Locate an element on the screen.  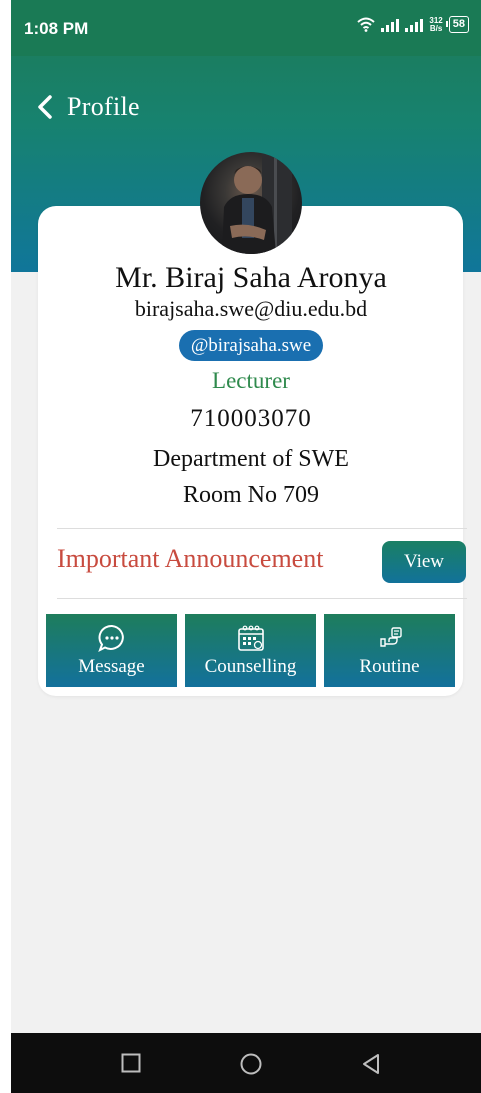
status-bar: 1:08 PM 312 B/s 58 is located at coordinates (246, 28).